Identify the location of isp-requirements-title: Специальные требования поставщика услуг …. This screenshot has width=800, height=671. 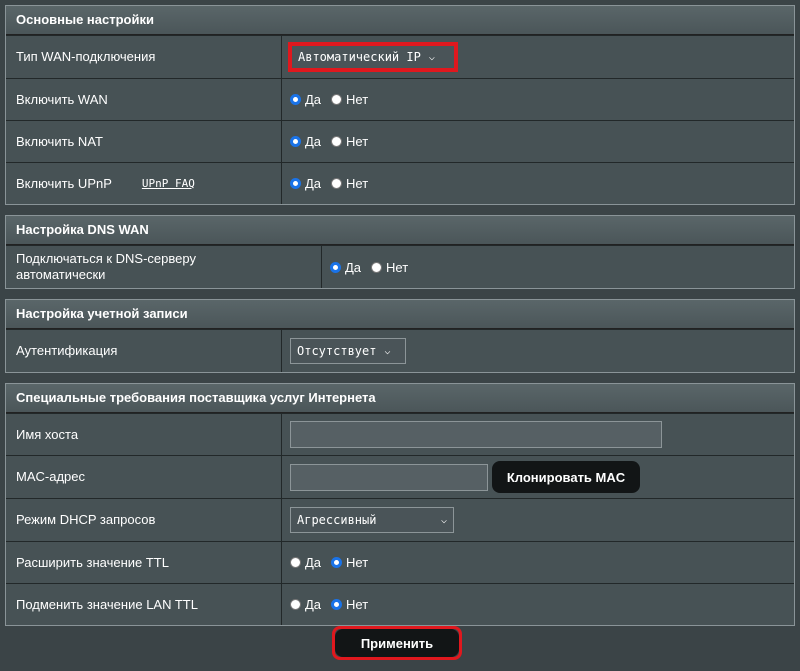
(400, 398).